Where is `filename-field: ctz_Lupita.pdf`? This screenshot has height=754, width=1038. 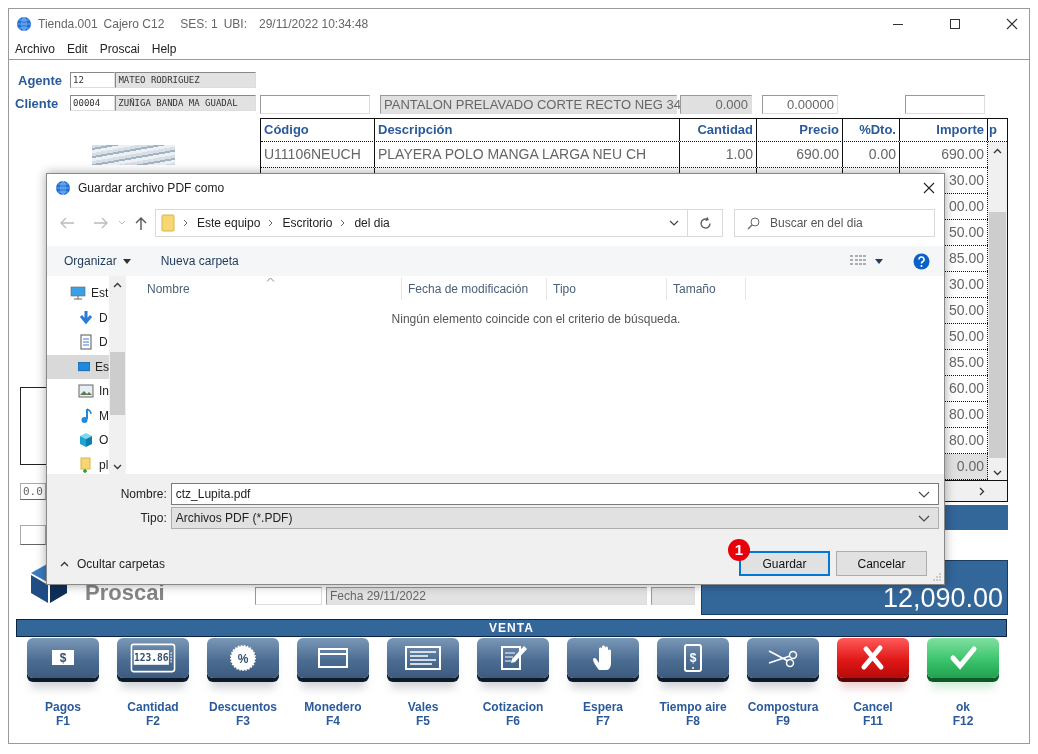
filename-field: ctz_Lupita.pdf is located at coordinates (554, 494).